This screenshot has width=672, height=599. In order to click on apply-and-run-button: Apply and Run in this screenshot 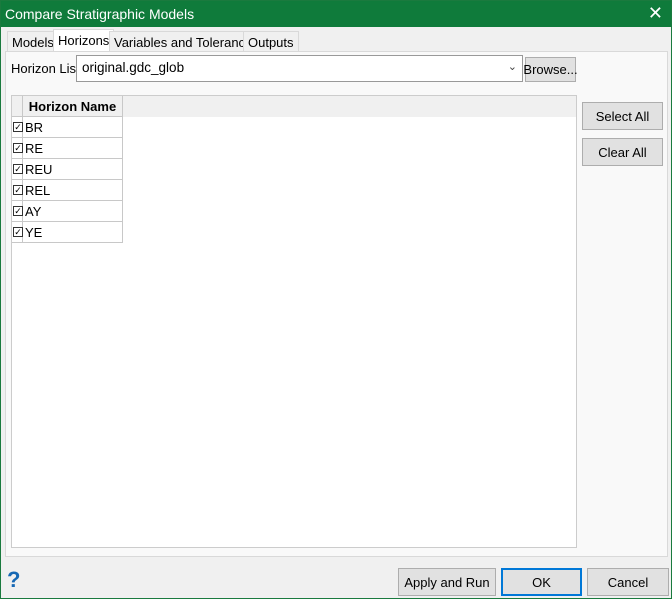, I will do `click(447, 582)`.